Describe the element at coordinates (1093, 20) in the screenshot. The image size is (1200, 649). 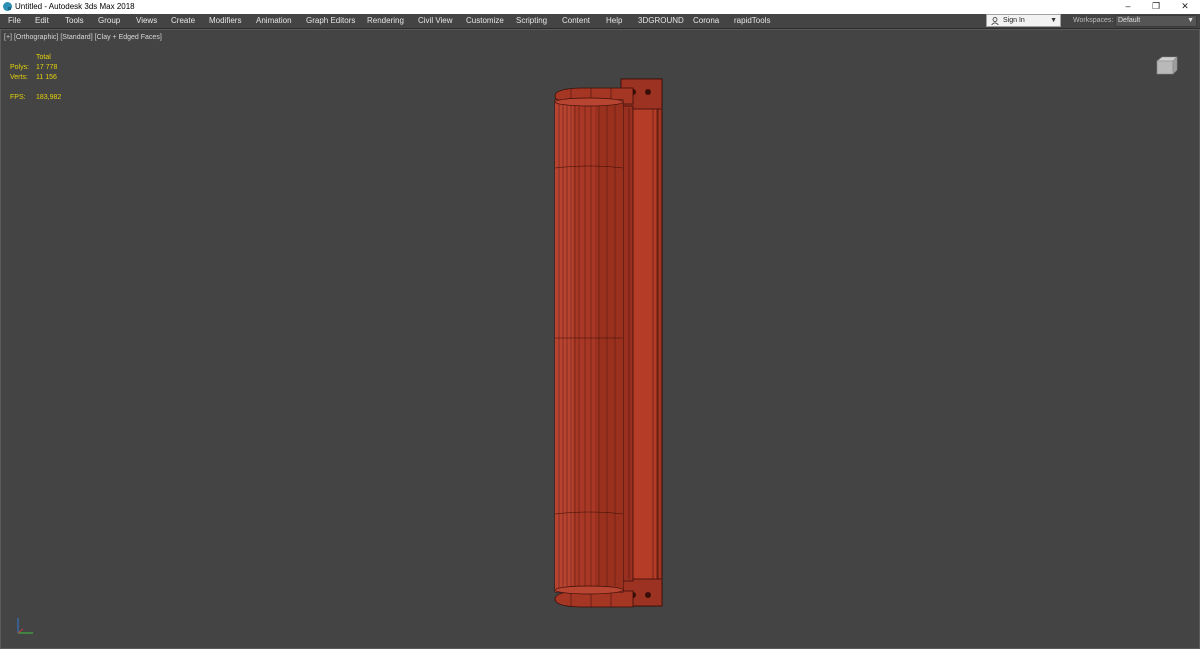
I see `workspaces-label: Workspaces:` at that location.